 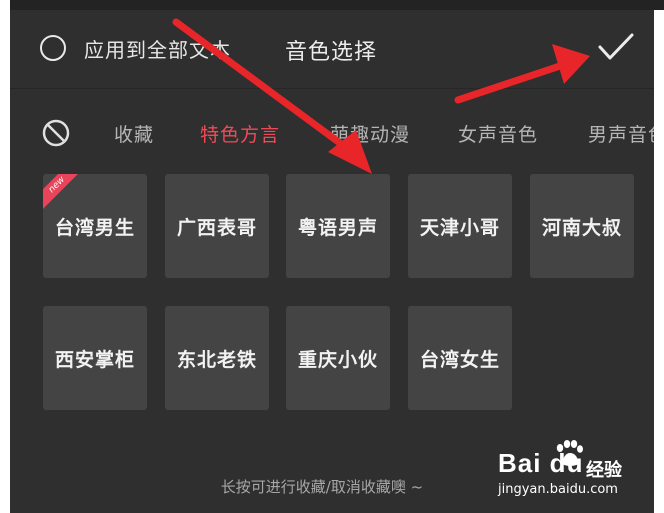 I want to click on voice-card-guangxi: 广西表哥, so click(x=217, y=226).